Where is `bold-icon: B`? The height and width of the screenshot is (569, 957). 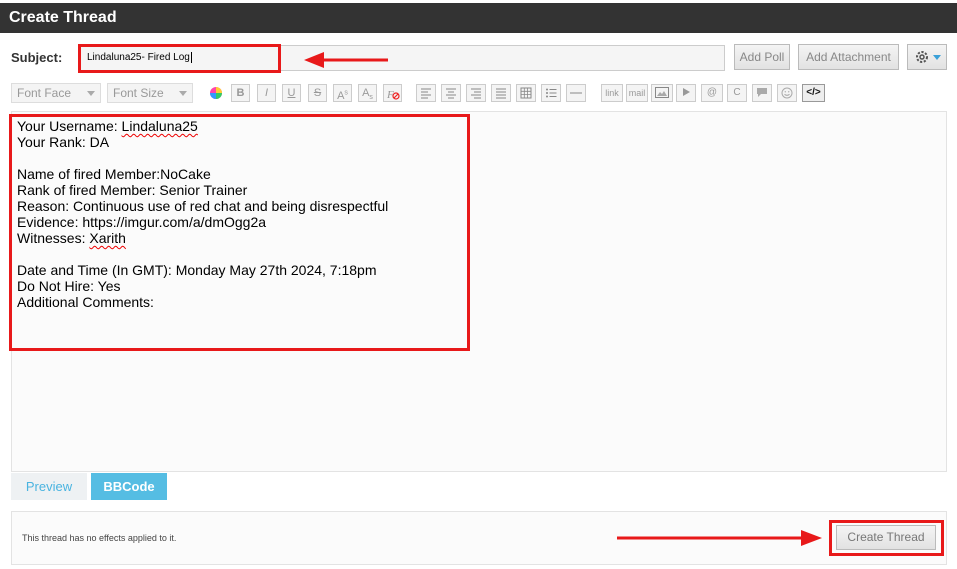
bold-icon: B is located at coordinates (240, 93).